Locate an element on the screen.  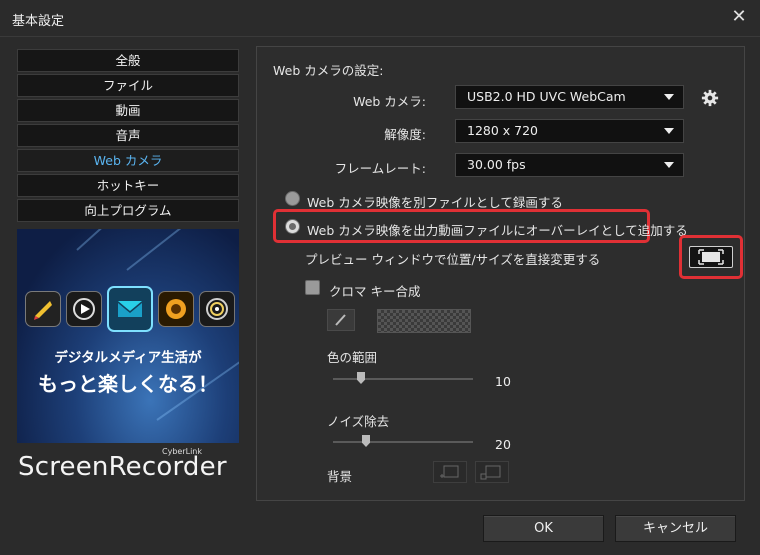
add-background-button is located at coordinates (450, 472).